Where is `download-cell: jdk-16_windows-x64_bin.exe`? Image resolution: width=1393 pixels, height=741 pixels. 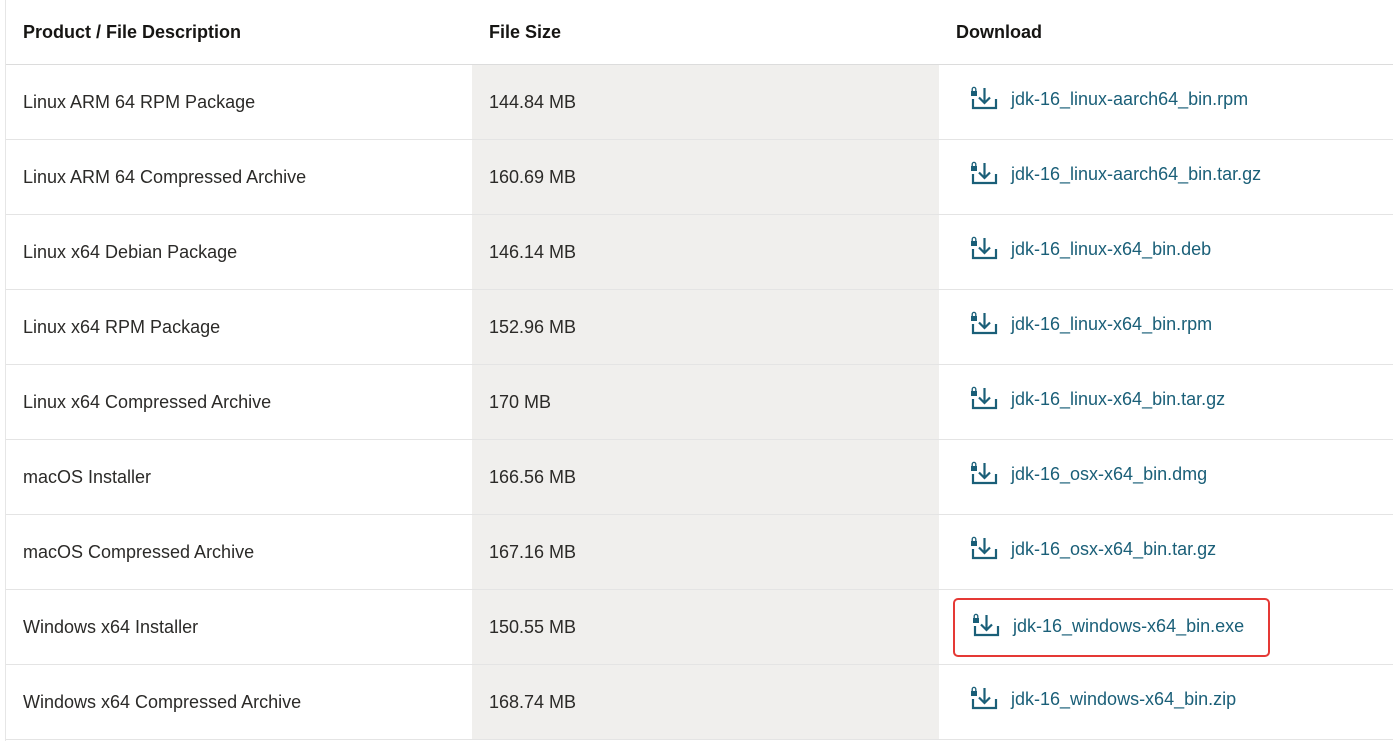
download-cell: jdk-16_windows-x64_bin.exe is located at coordinates (1166, 627).